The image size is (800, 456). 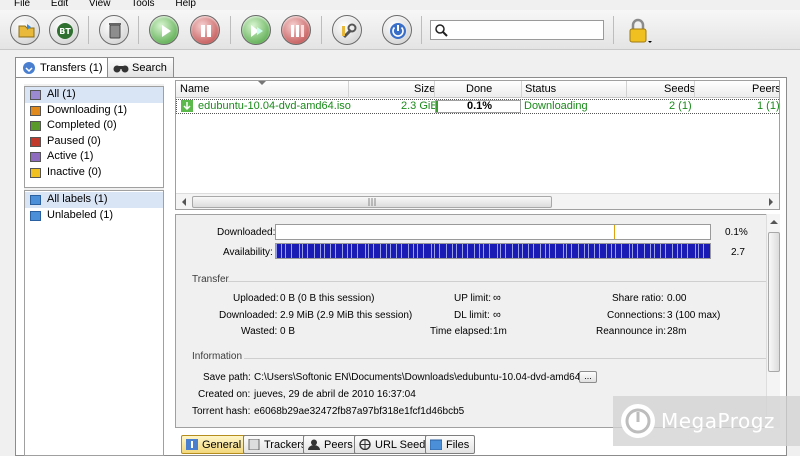 What do you see at coordinates (524, 30) in the screenshot?
I see `search-input` at bounding box center [524, 30].